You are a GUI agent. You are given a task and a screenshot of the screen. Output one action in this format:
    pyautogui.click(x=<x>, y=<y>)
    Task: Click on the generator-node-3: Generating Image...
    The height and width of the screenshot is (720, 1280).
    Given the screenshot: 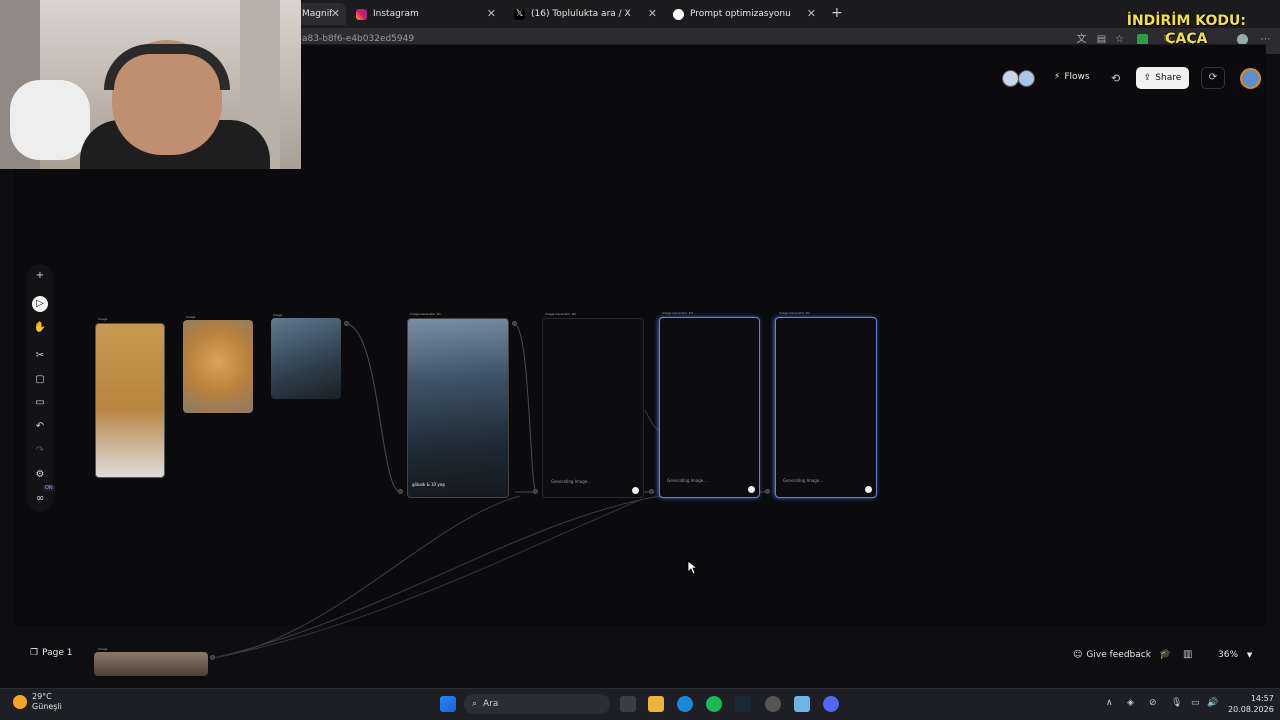 What is the action you would take?
    pyautogui.click(x=709, y=407)
    